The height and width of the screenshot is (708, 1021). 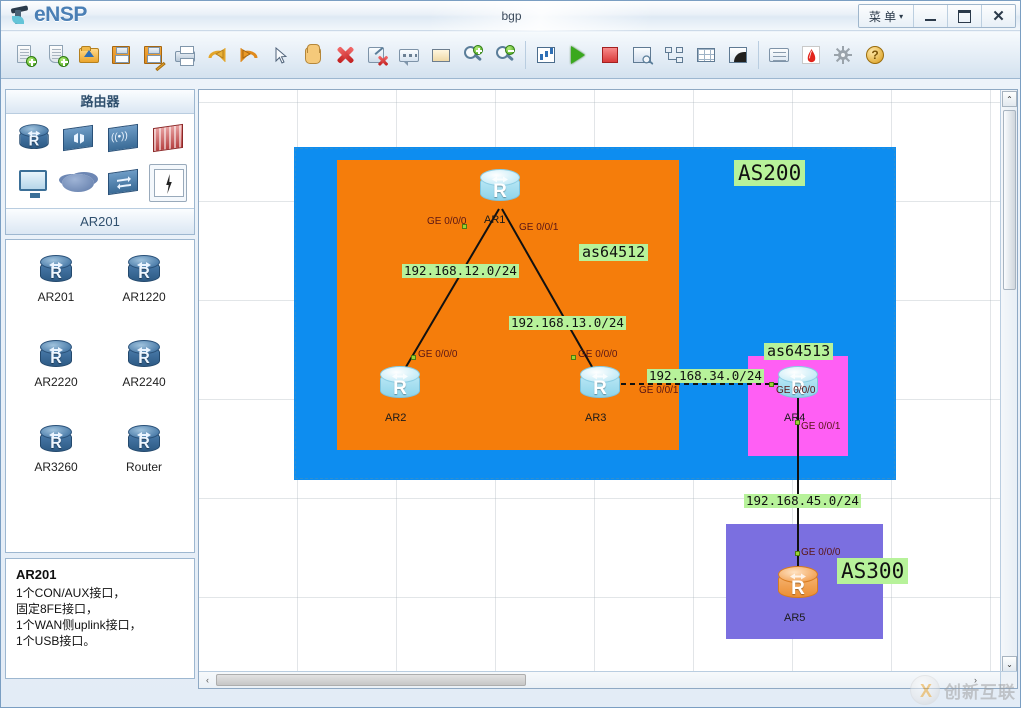 What do you see at coordinates (798, 585) in the screenshot?
I see `router-ar5: R` at bounding box center [798, 585].